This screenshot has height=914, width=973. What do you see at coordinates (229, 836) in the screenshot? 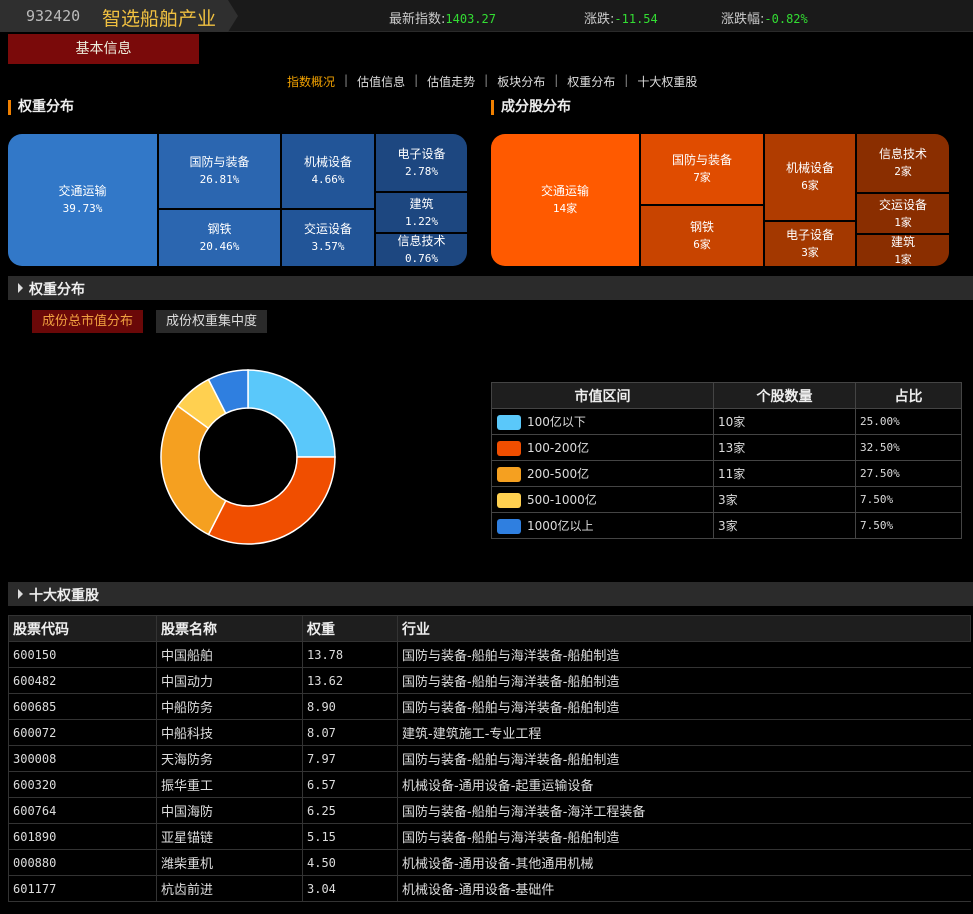
I see `stock-name-cell: 亚星锚链` at bounding box center [229, 836].